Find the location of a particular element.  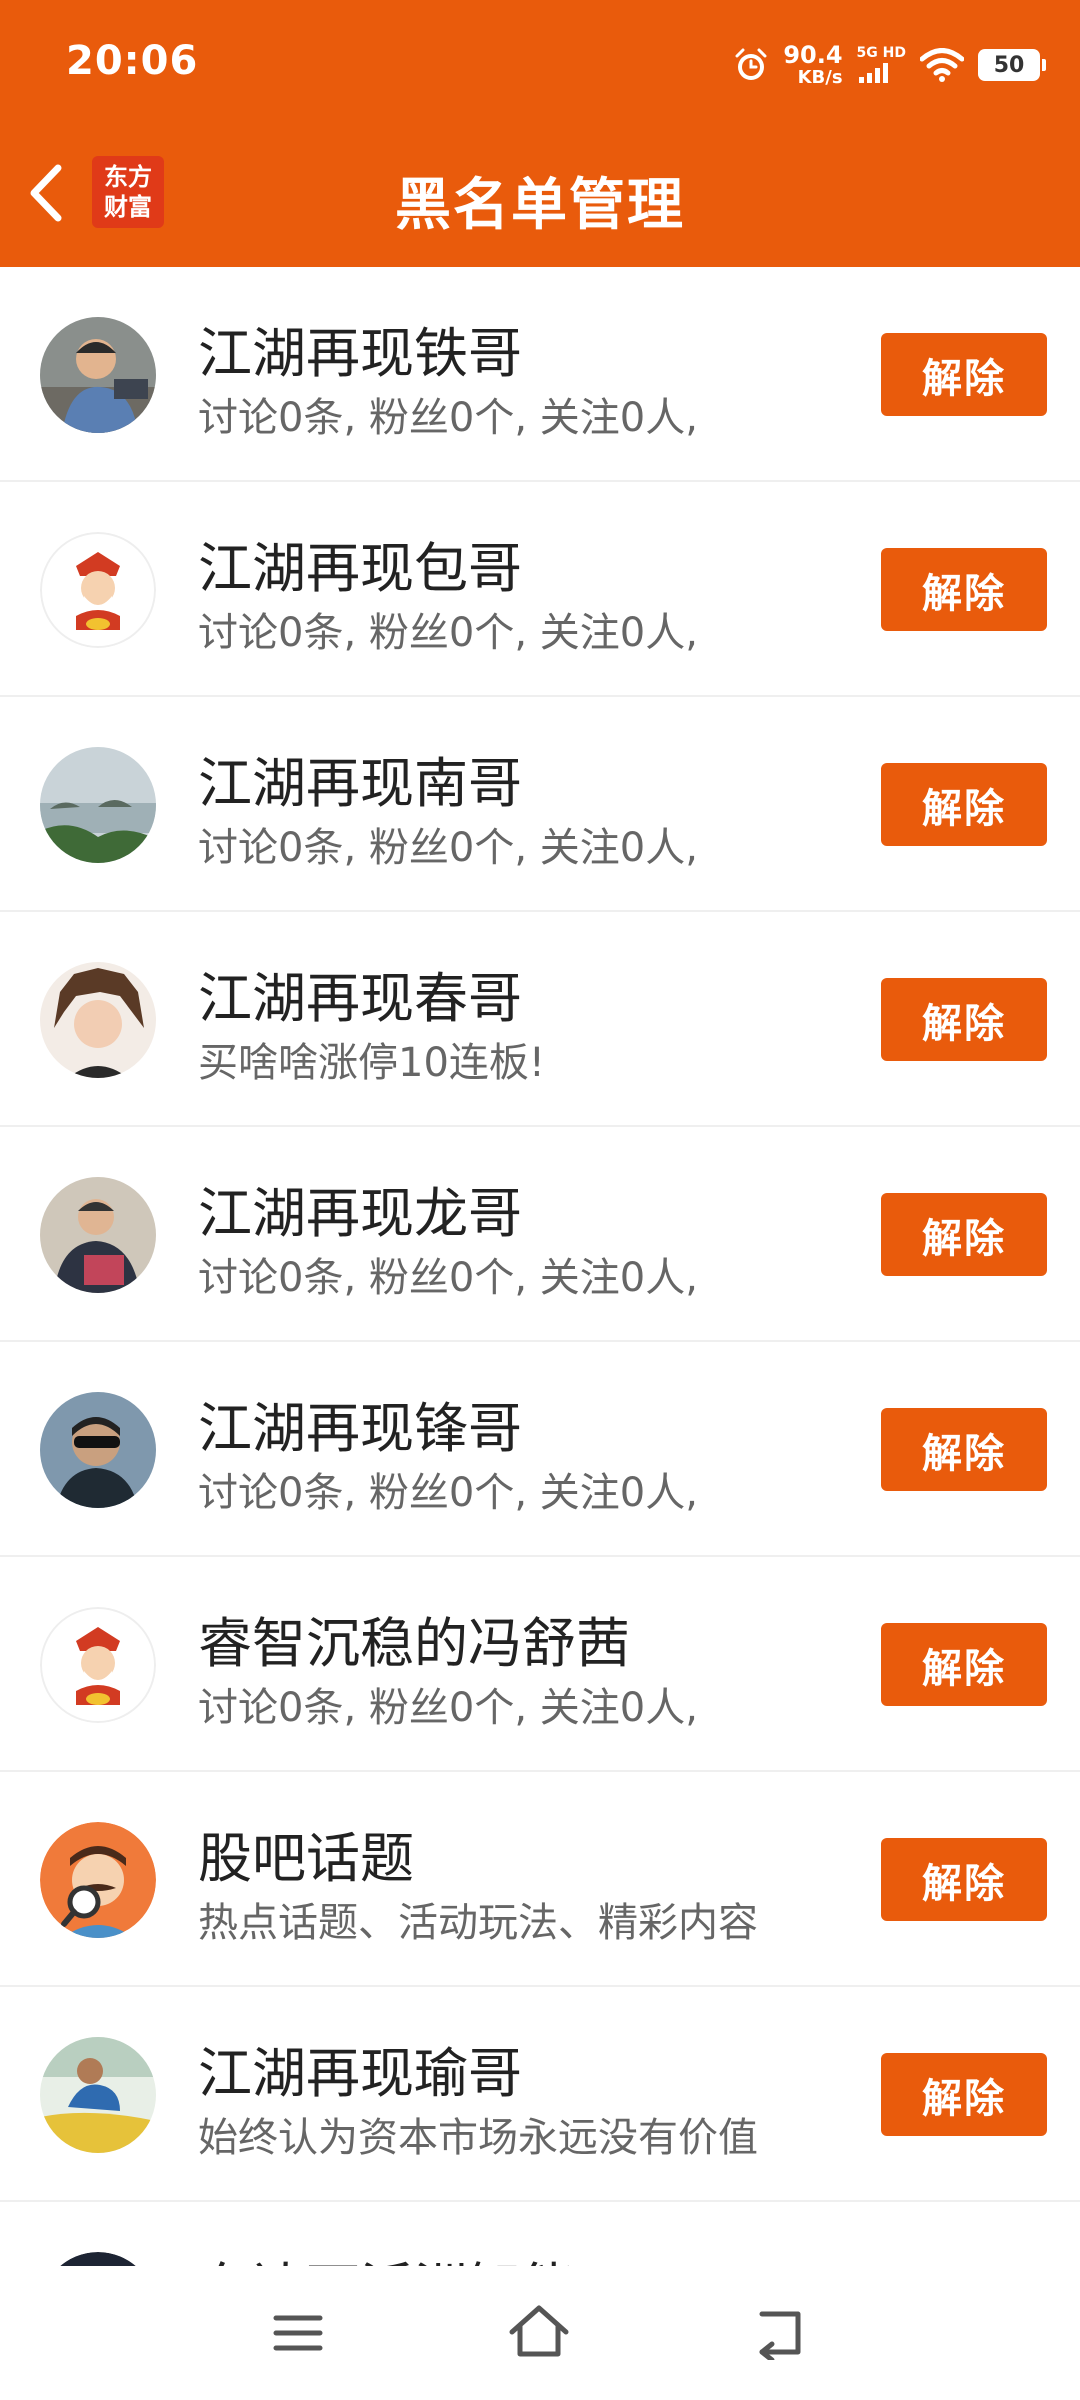

network-speed-unit: KB/s is located at coordinates (820, 77).